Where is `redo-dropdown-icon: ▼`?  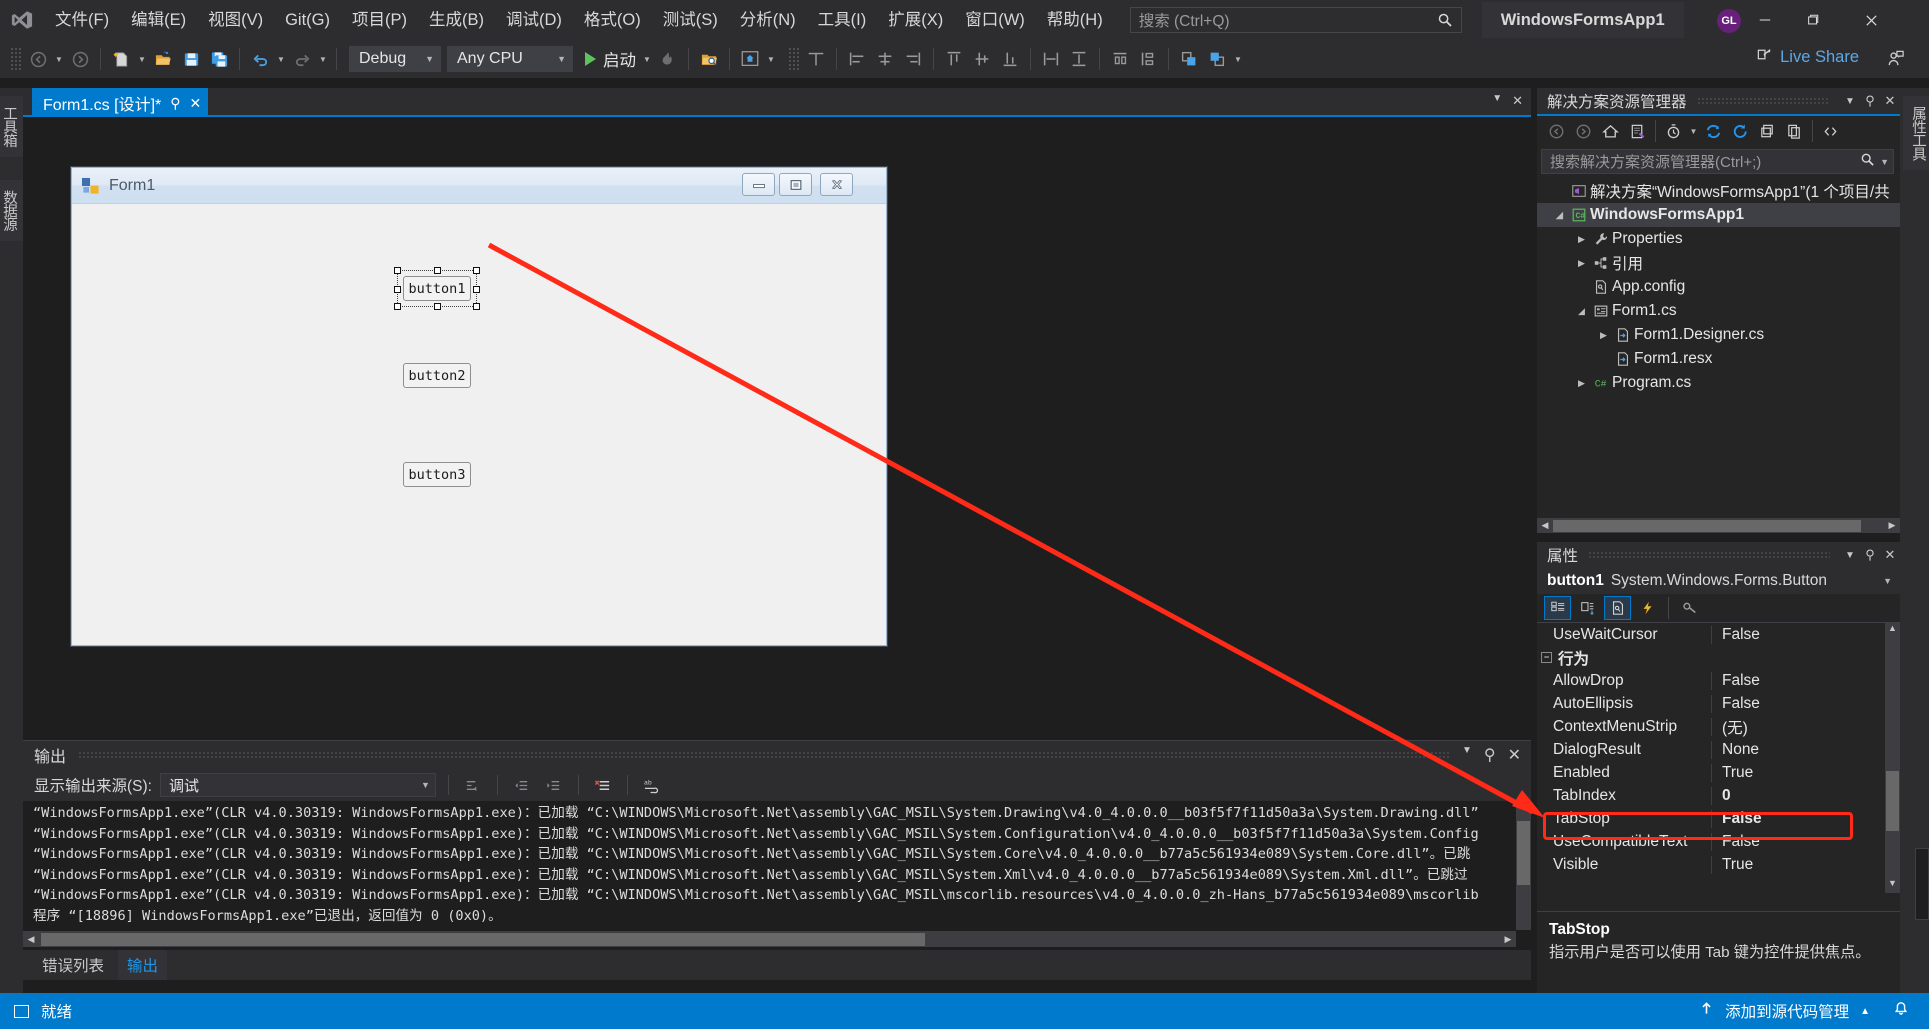 redo-dropdown-icon: ▼ is located at coordinates (323, 59).